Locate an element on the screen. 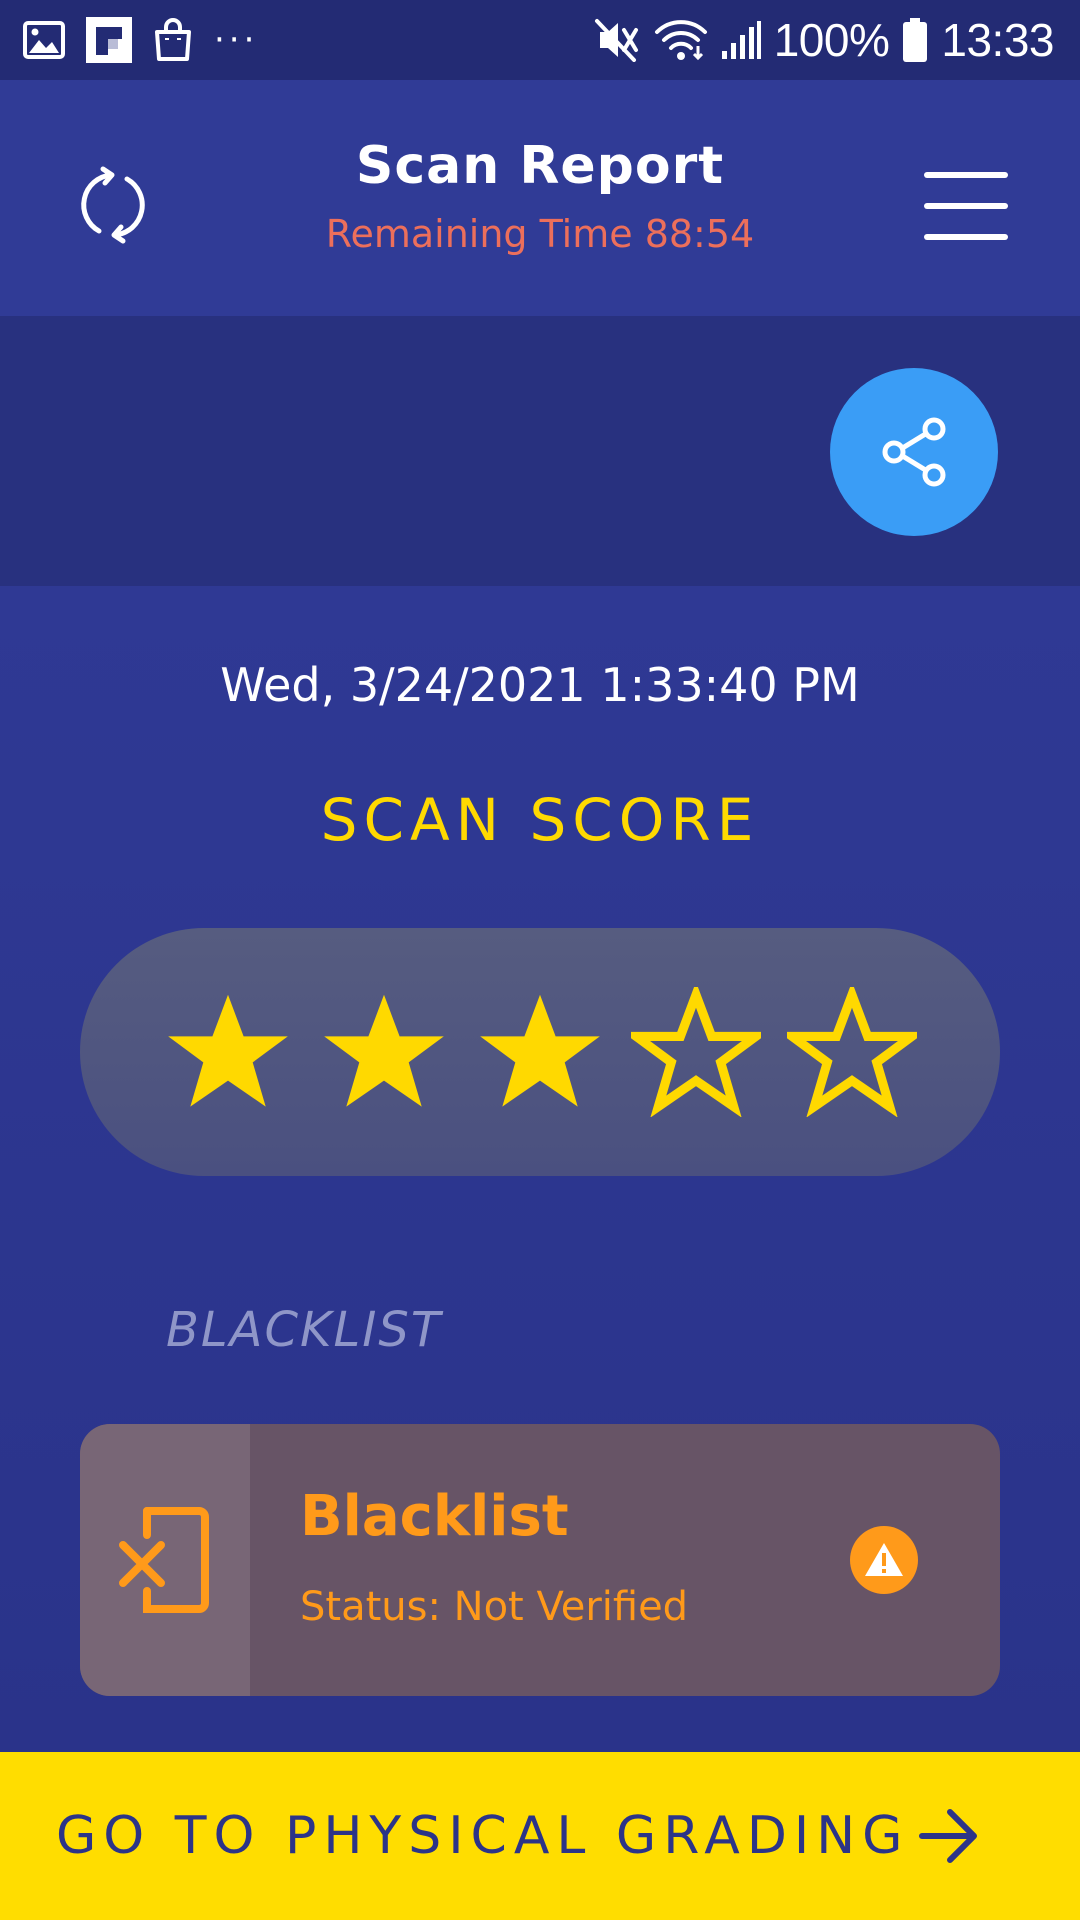  share-icon is located at coordinates (914, 452).